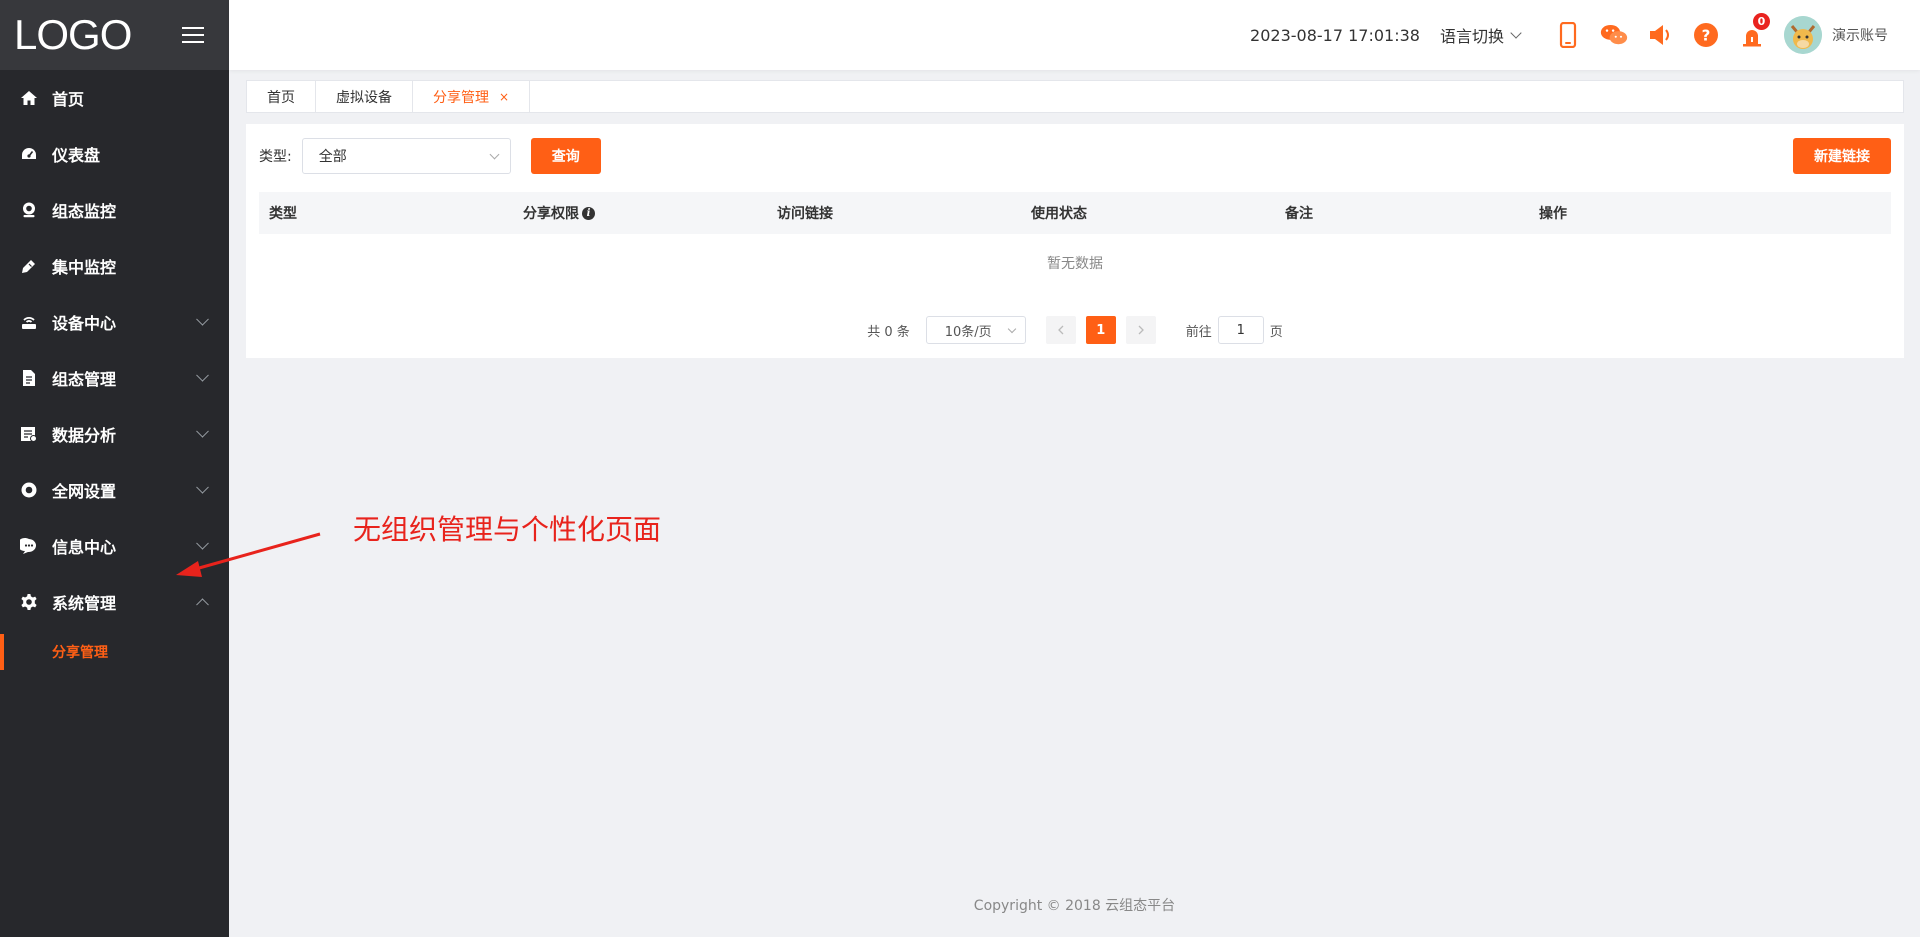  I want to click on language-label: 语言切换, so click(1471, 36).